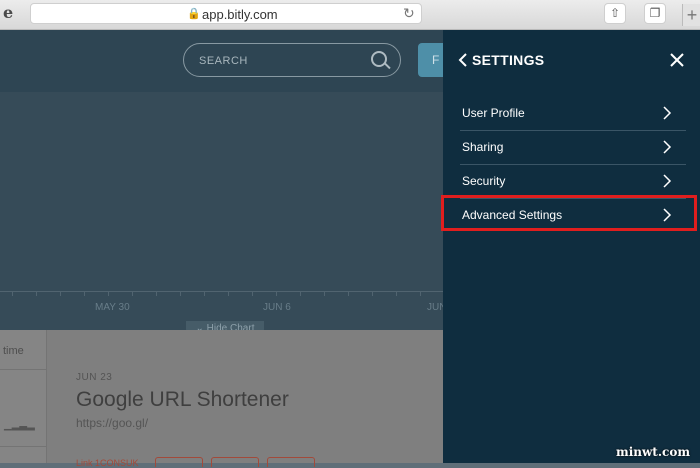  What do you see at coordinates (568, 181) in the screenshot?
I see `settings-item-security: Security` at bounding box center [568, 181].